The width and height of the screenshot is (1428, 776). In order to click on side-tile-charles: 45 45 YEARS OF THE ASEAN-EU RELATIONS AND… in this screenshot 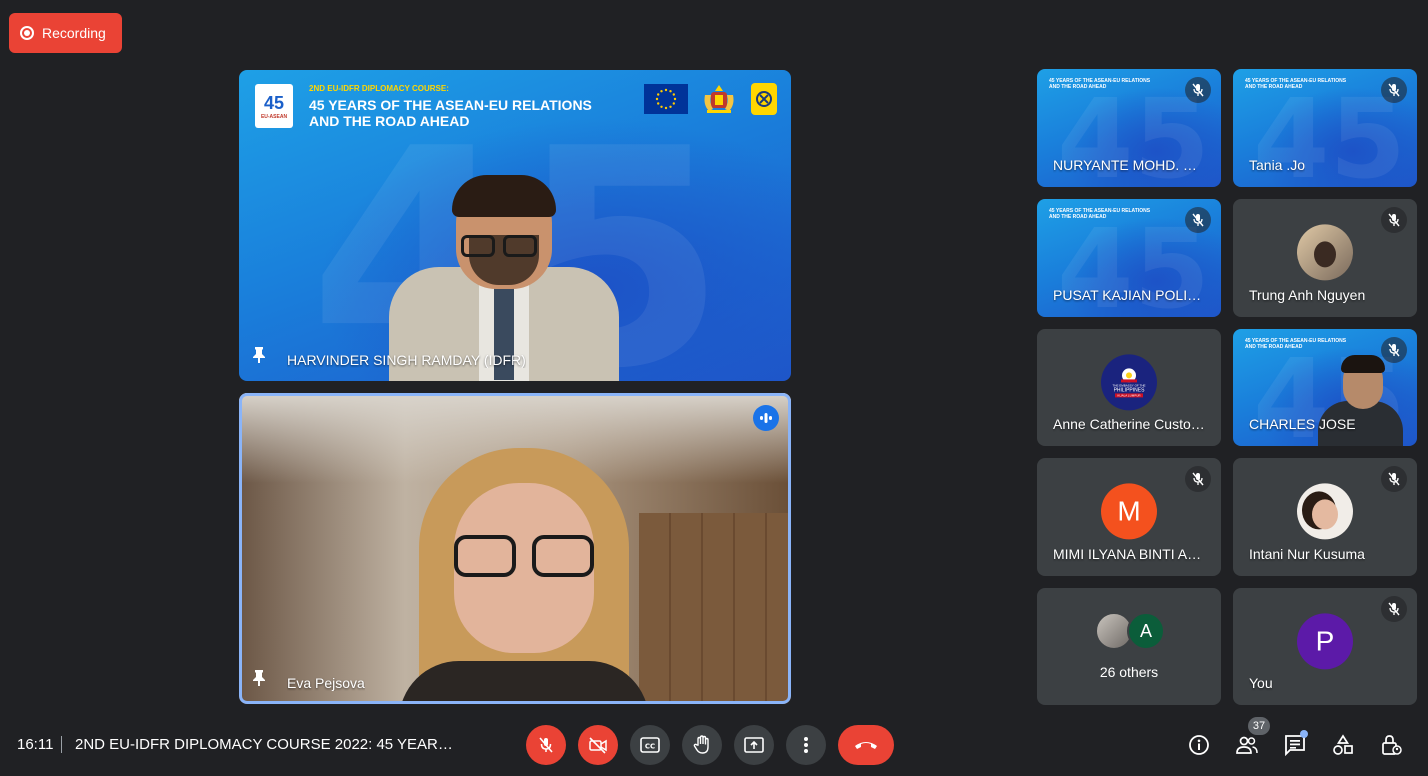, I will do `click(1325, 387)`.